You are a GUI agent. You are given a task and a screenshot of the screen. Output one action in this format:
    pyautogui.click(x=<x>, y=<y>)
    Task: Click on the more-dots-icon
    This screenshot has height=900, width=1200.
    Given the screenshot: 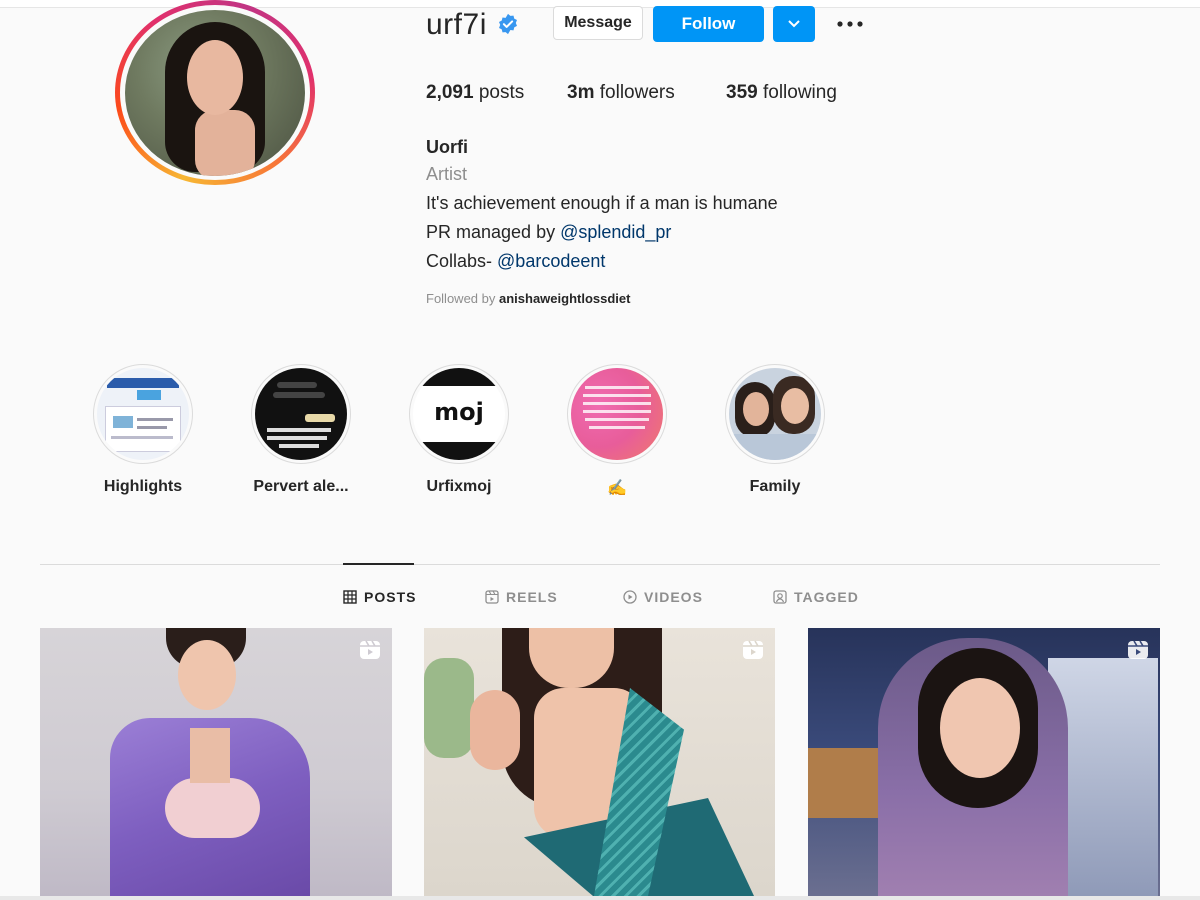 What is the action you would take?
    pyautogui.click(x=850, y=24)
    